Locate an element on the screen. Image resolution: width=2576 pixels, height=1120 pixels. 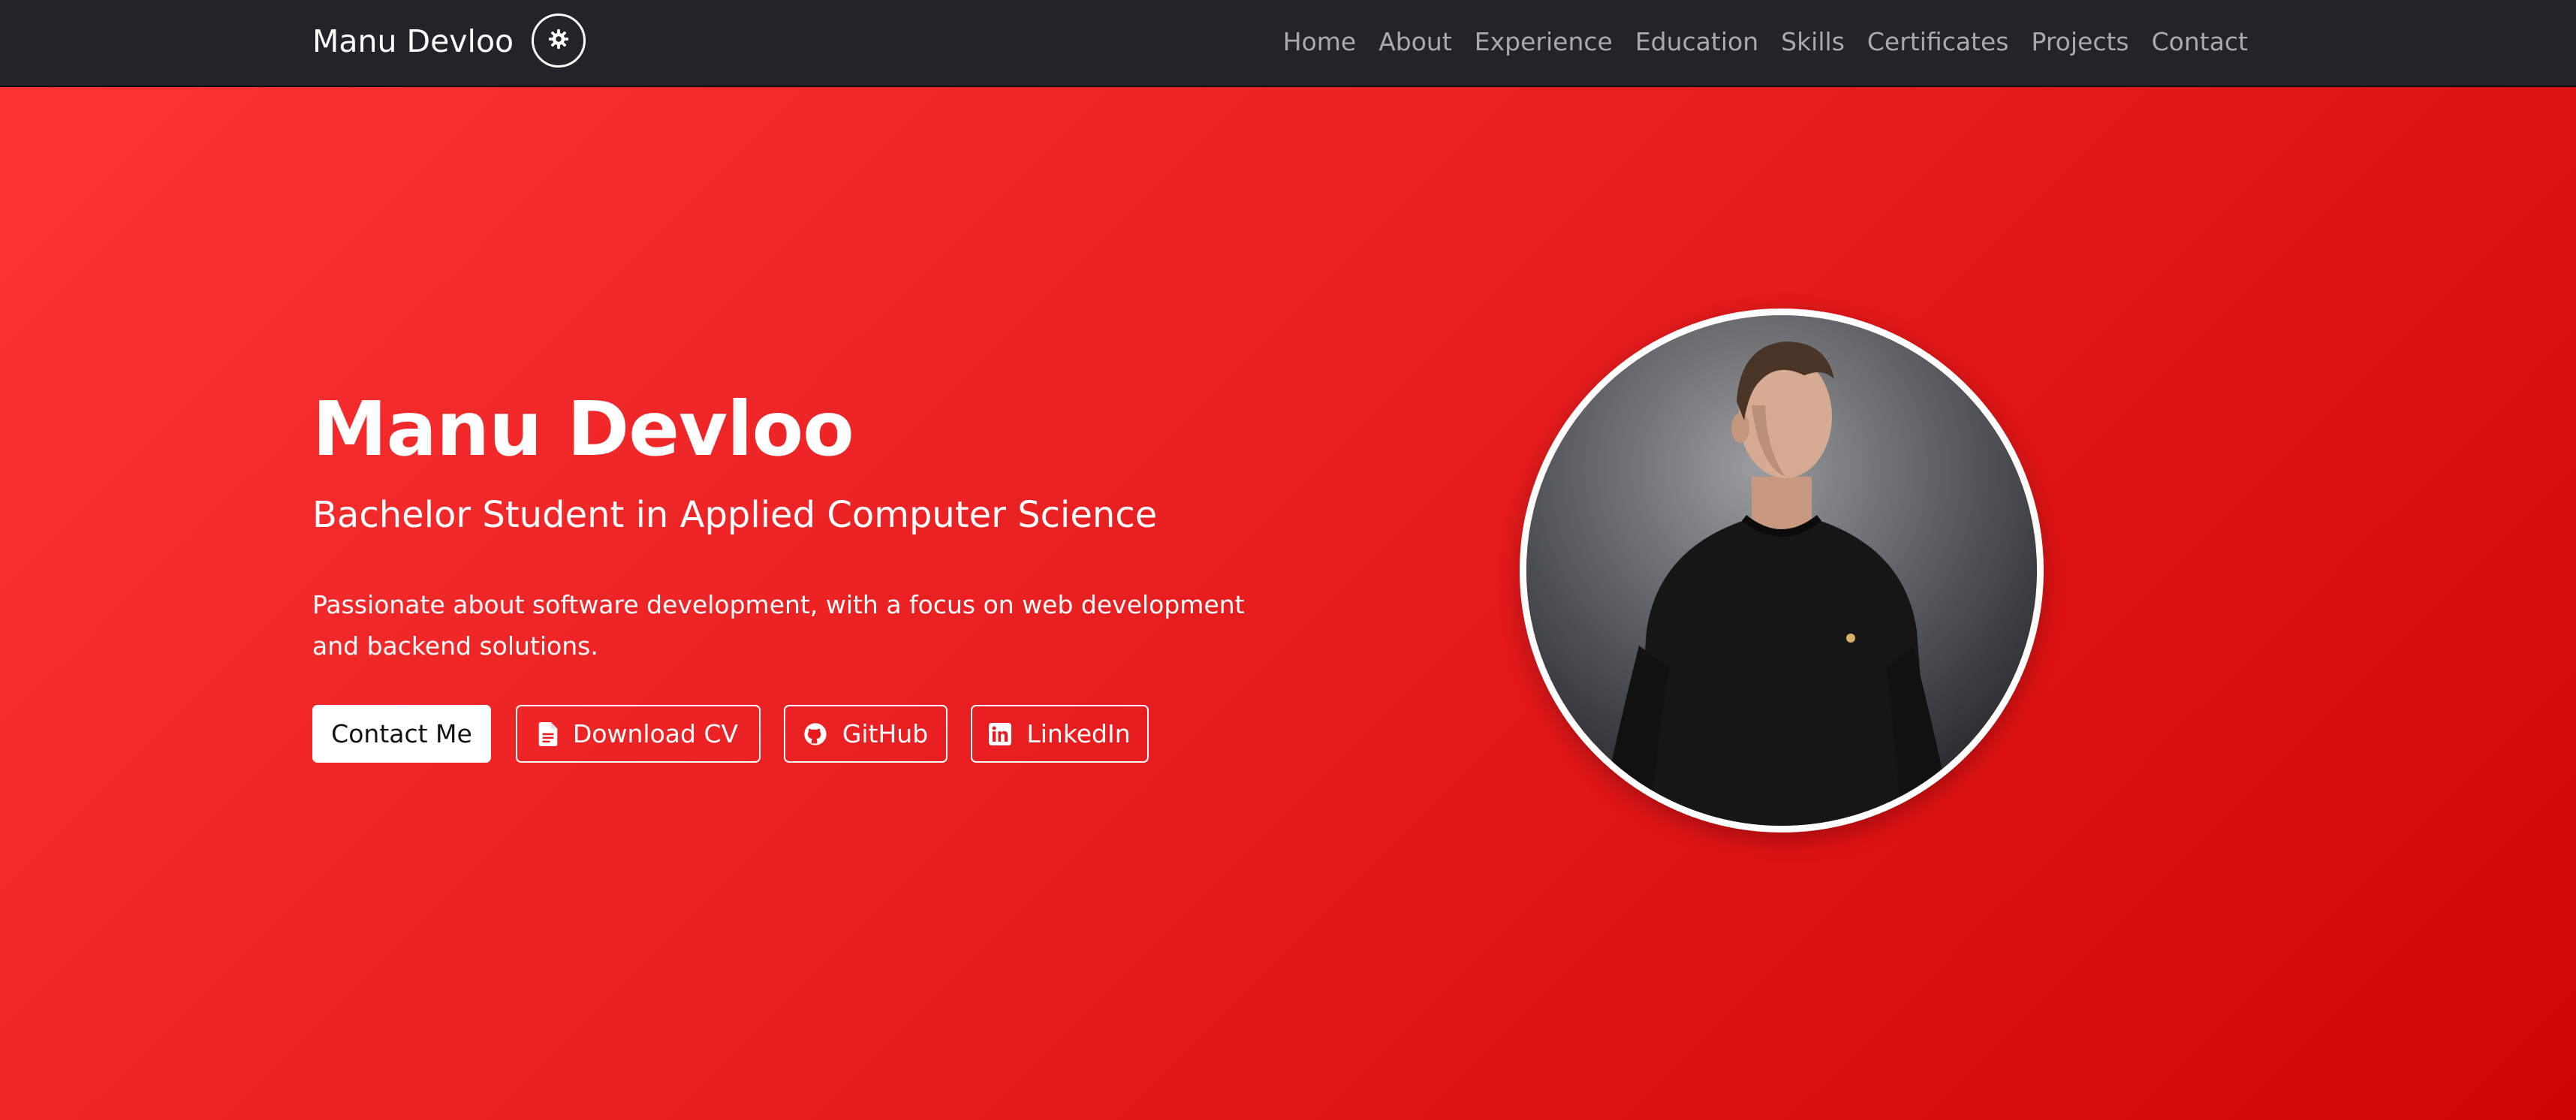
profile-photo is located at coordinates (1782, 570).